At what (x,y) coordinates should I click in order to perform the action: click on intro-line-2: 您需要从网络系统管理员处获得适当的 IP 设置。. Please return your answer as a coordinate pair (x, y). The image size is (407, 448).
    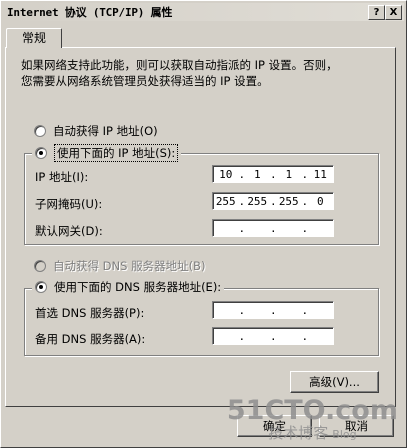
    Looking at the image, I should click on (145, 81).